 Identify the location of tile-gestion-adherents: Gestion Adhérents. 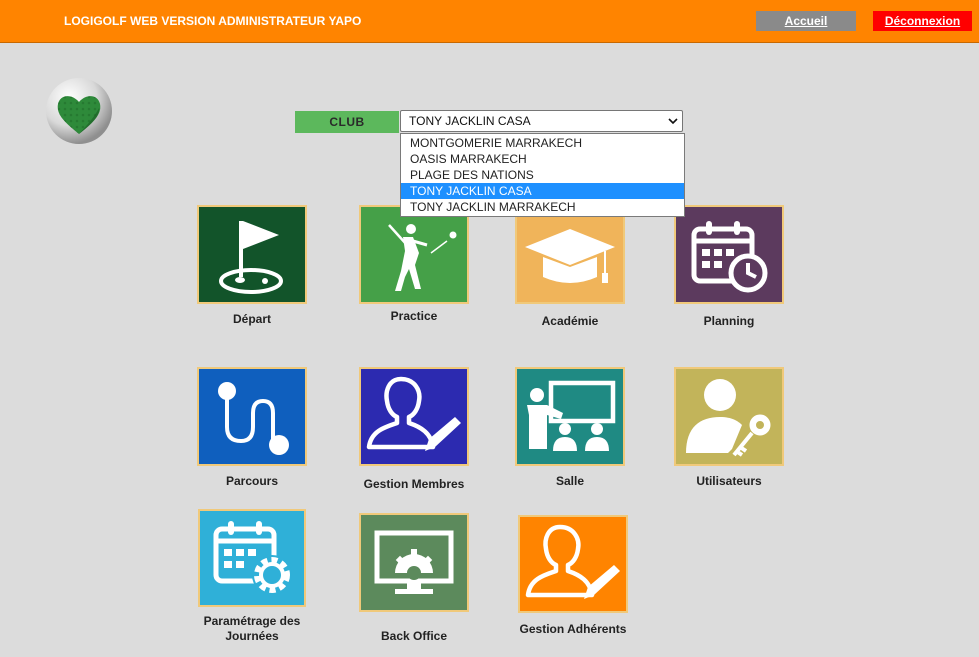
(573, 580).